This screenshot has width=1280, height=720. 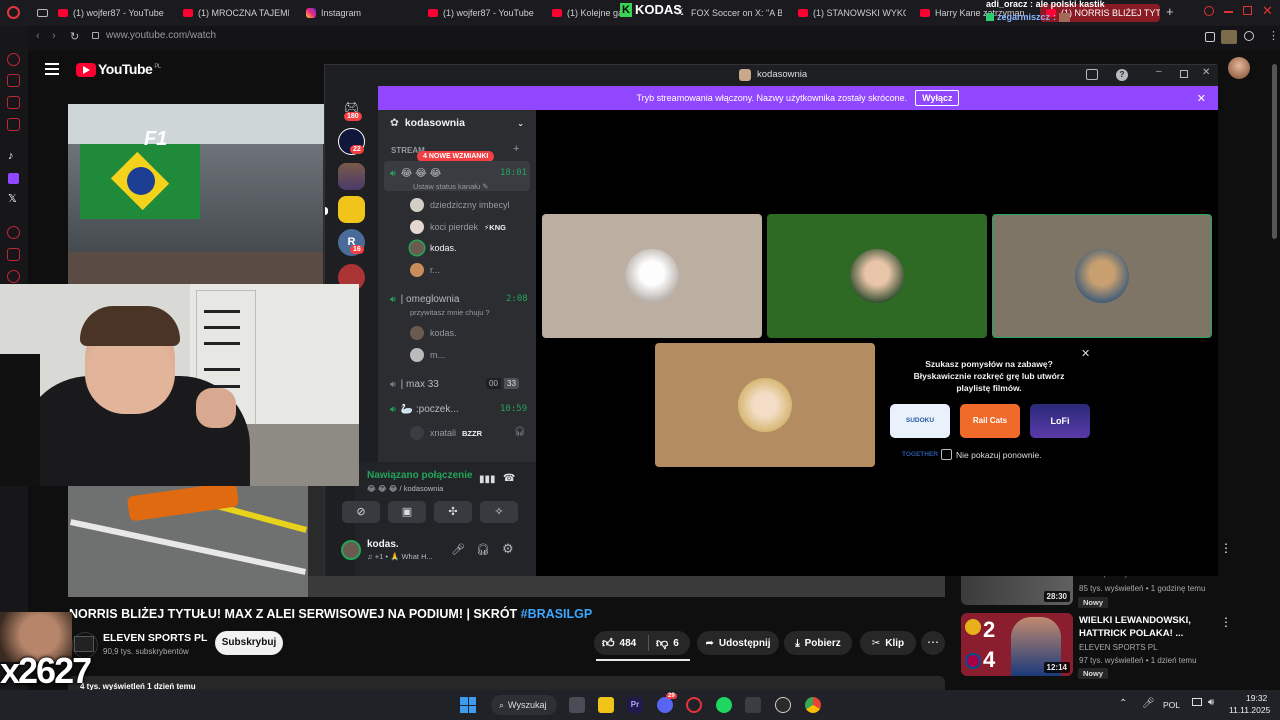 I want to click on activity-card-lofi: LoFi, so click(x=1060, y=421).